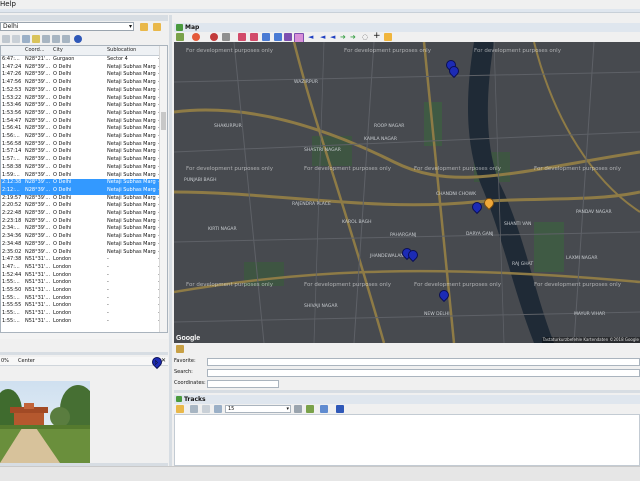  What do you see at coordinates (56, 39) in the screenshot?
I see `copy-icon` at bounding box center [56, 39].